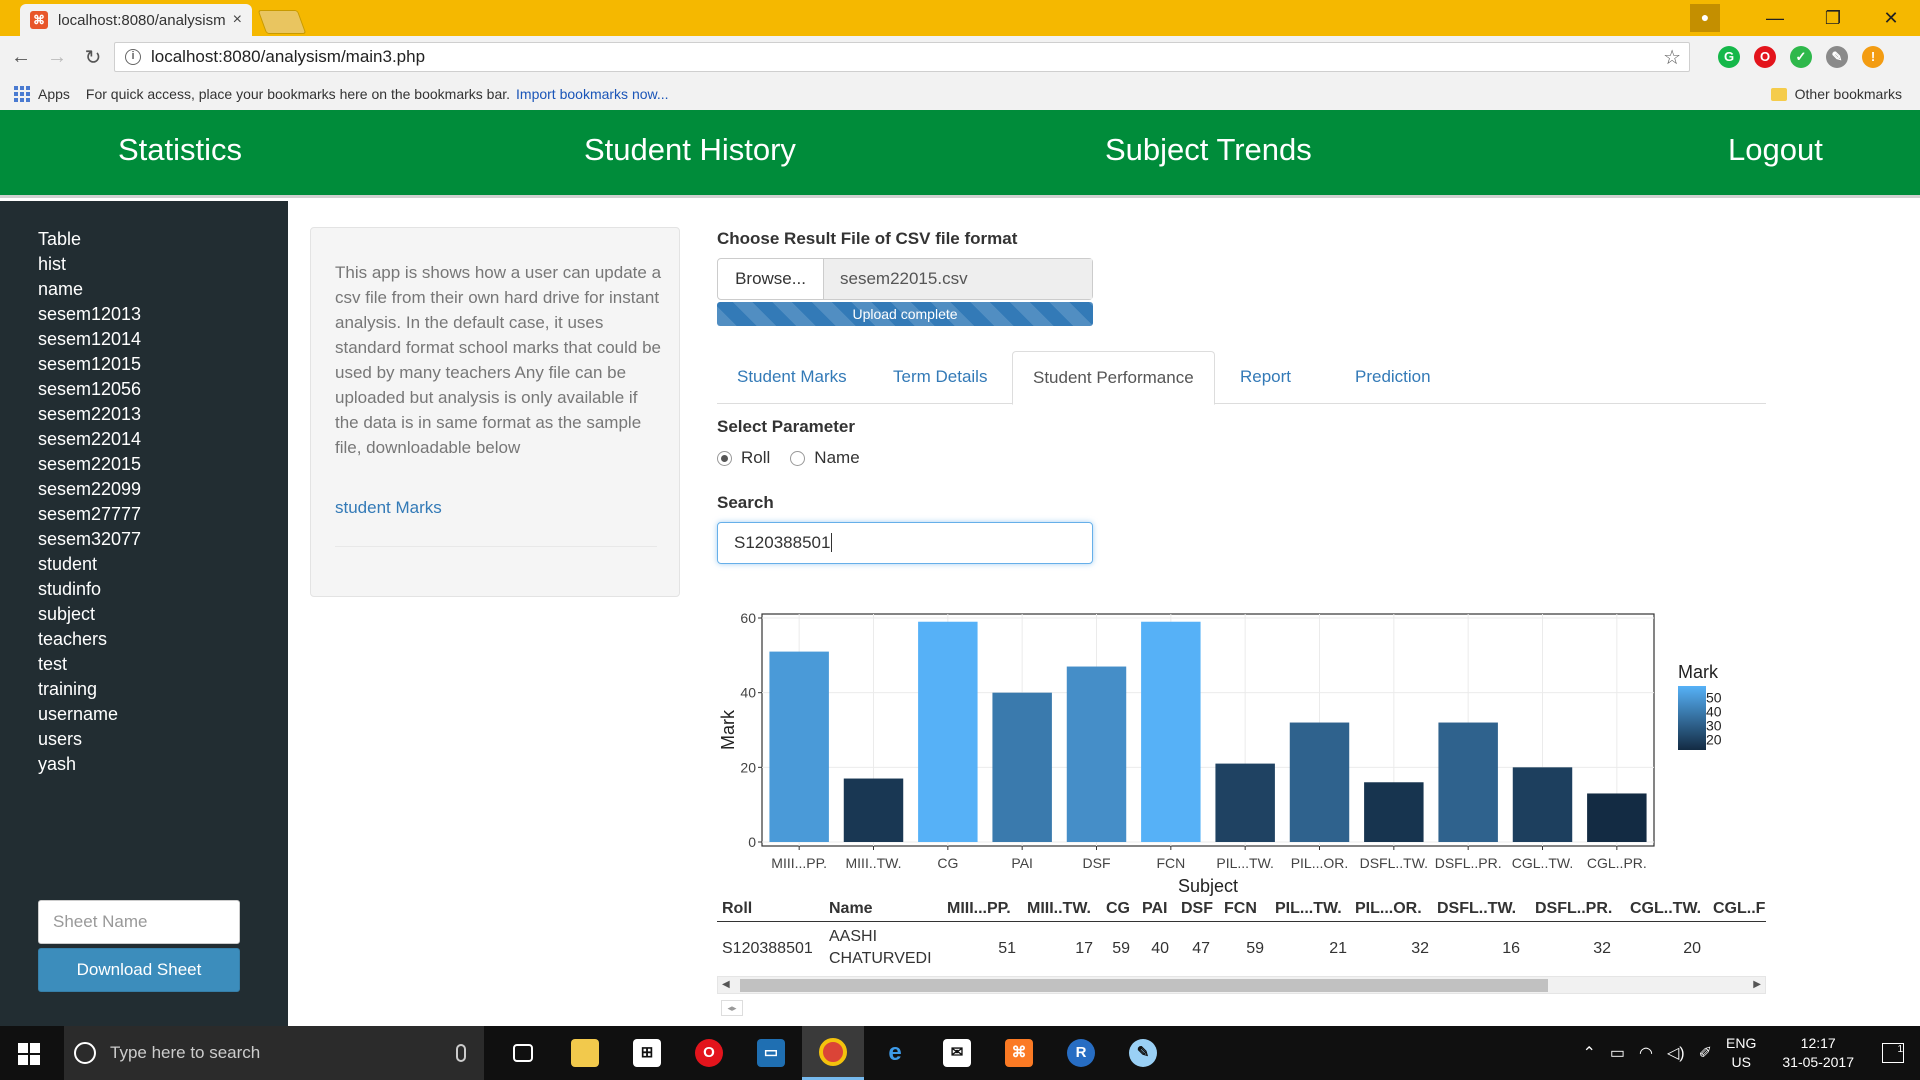 The width and height of the screenshot is (1920, 1080). I want to click on sidebar-item-username: username, so click(78, 714).